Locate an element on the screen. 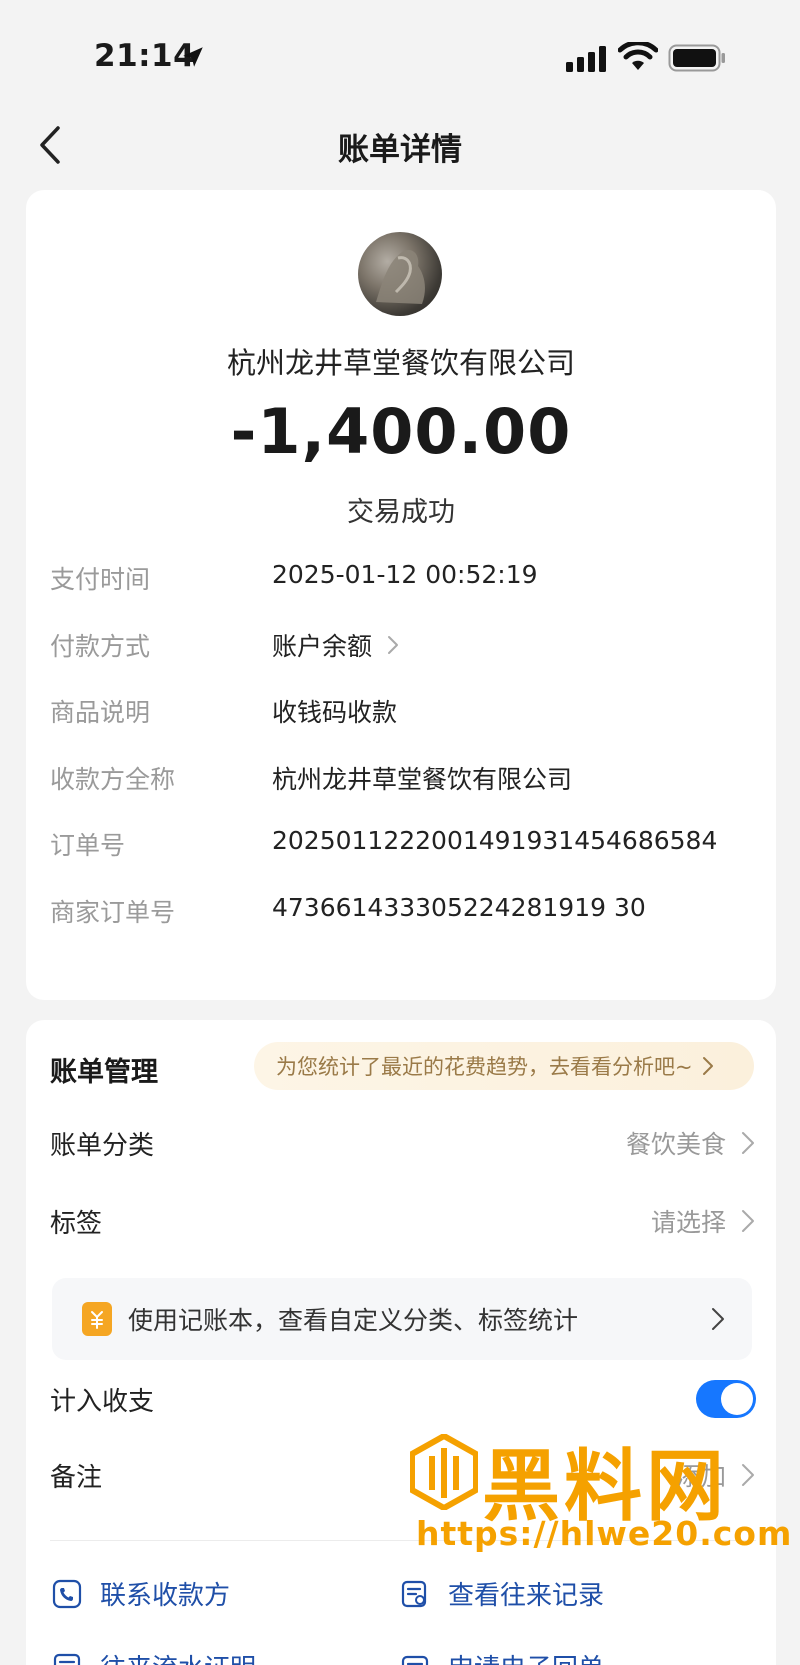 This screenshot has height=1665, width=800. include-in-stats-row: 计入收支 is located at coordinates (403, 1399).